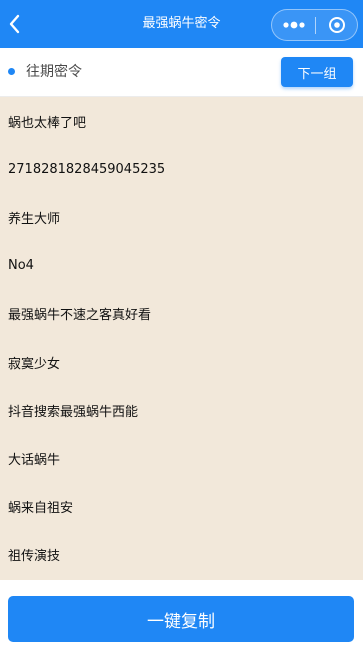 This screenshot has width=363, height=653. I want to click on close-button, so click(337, 25).